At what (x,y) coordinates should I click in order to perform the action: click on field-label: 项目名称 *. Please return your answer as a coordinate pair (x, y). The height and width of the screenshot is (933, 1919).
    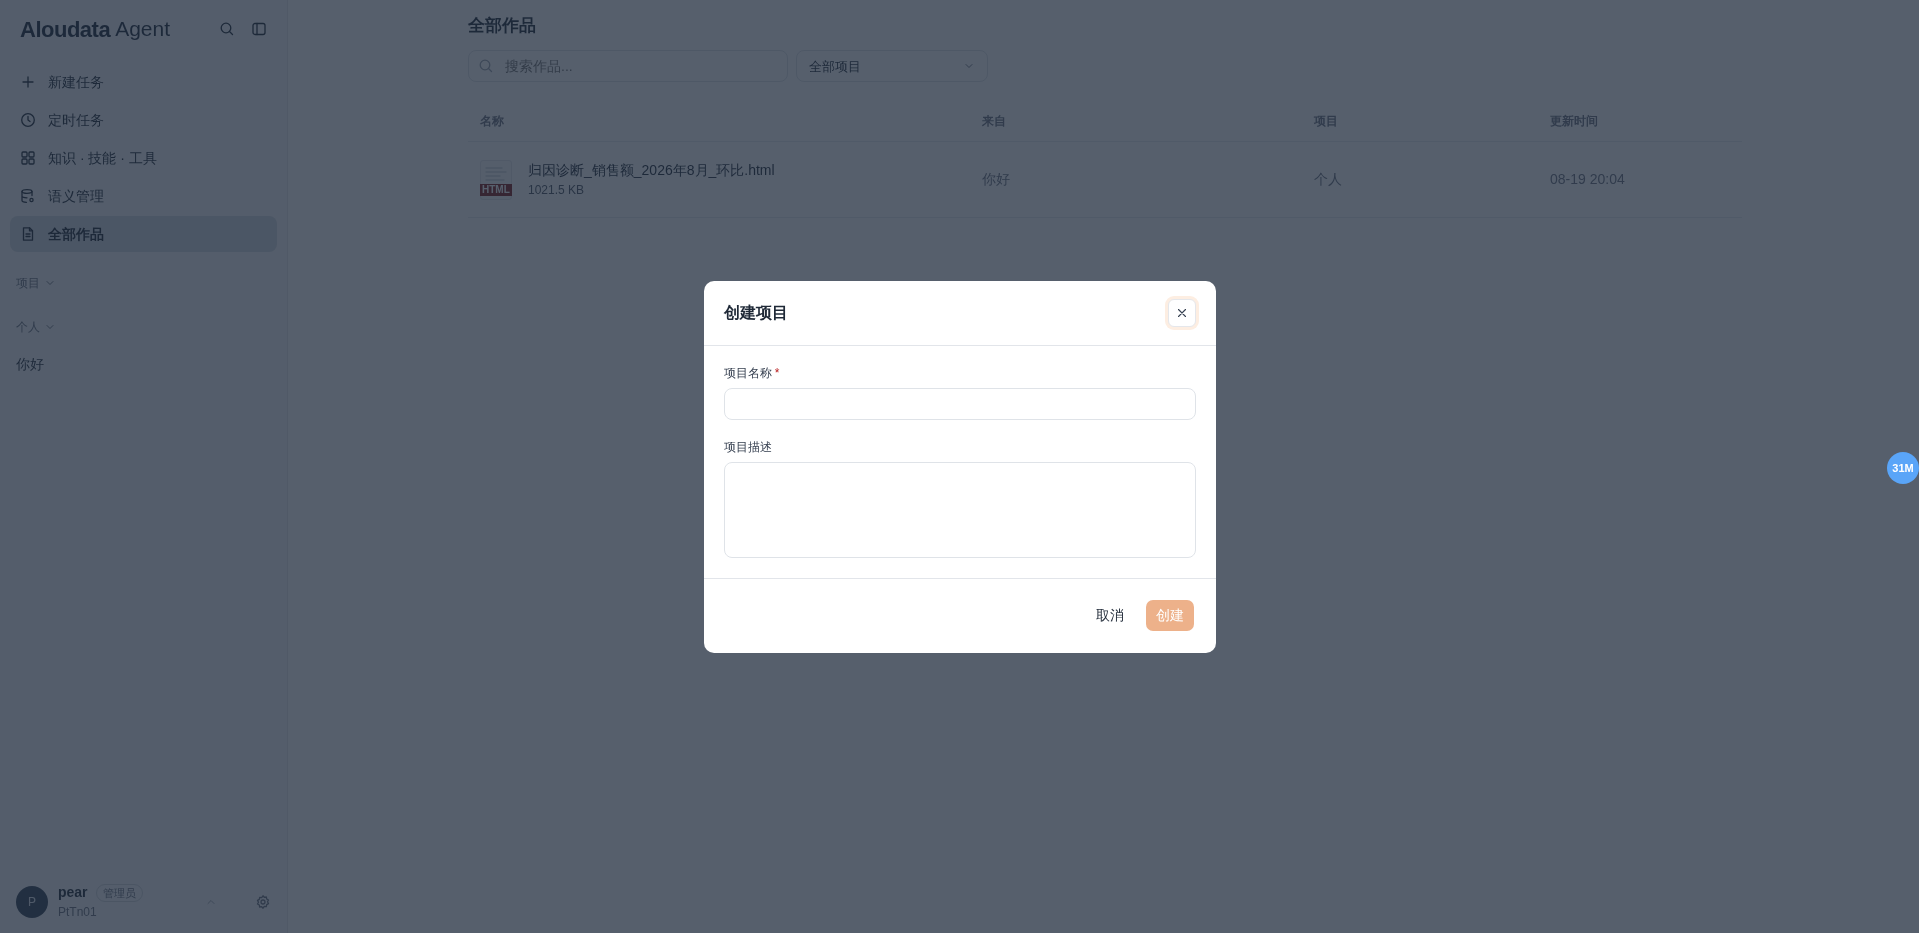
    Looking at the image, I should click on (752, 373).